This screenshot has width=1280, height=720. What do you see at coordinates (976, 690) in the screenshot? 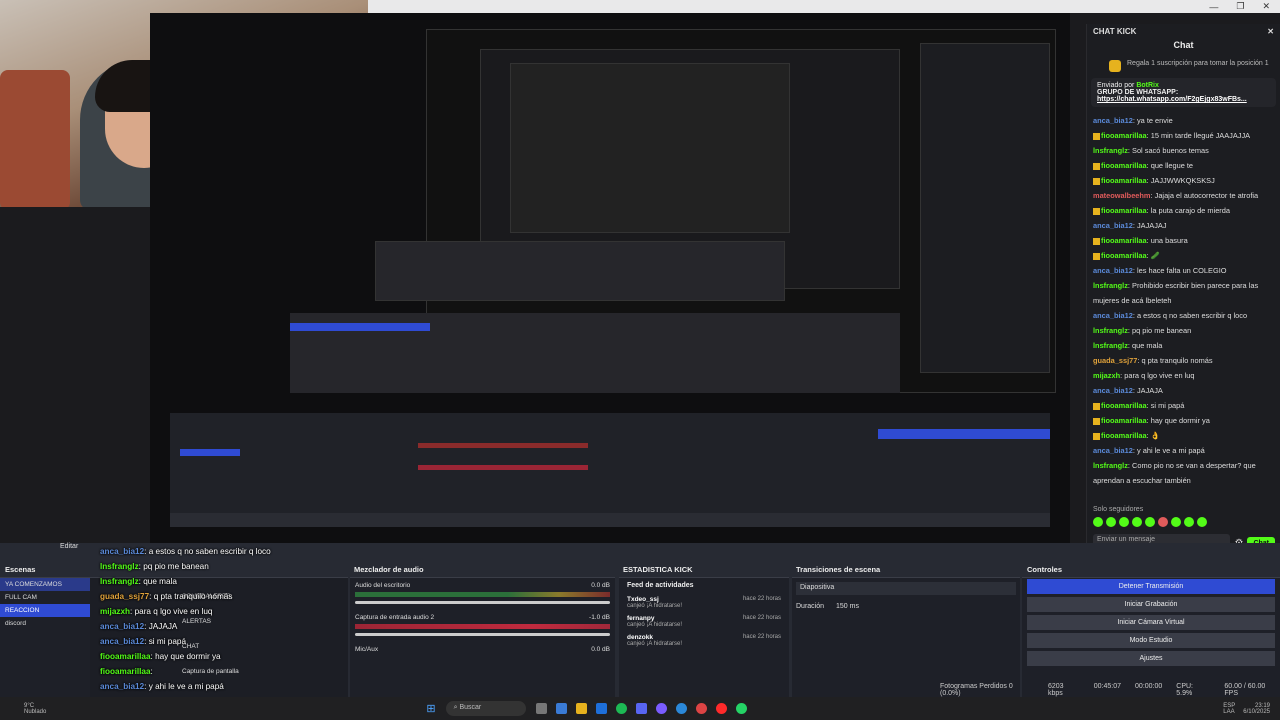
I see `dropped-frames: Fotogramas Perdidos 0 (0.0%)` at bounding box center [976, 690].